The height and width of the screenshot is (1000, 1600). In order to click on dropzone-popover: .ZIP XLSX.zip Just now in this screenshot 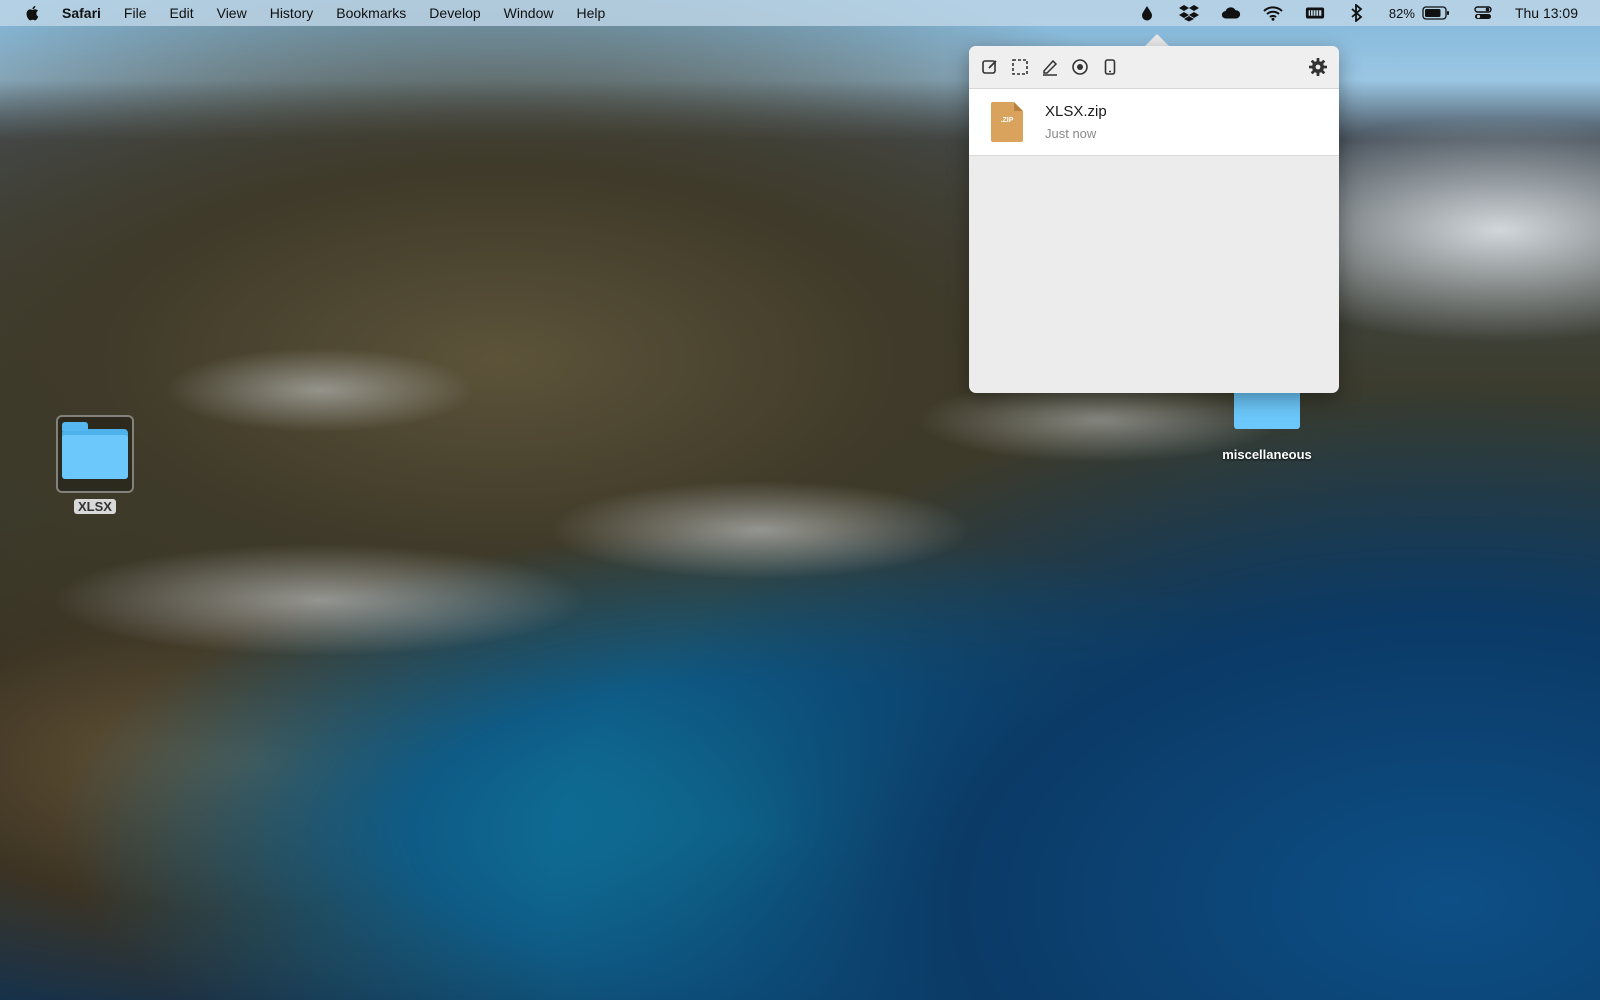, I will do `click(1154, 219)`.